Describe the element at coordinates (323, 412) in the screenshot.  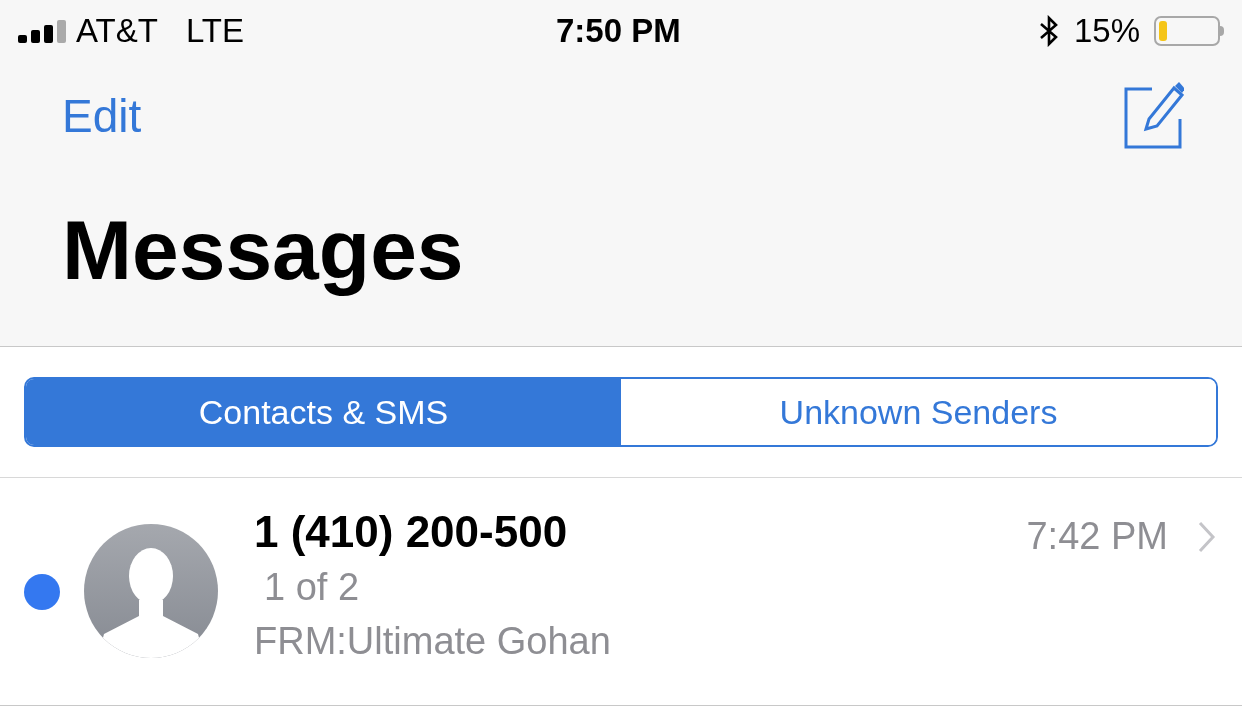
I see `segment-tab: Contacts & SMS` at that location.